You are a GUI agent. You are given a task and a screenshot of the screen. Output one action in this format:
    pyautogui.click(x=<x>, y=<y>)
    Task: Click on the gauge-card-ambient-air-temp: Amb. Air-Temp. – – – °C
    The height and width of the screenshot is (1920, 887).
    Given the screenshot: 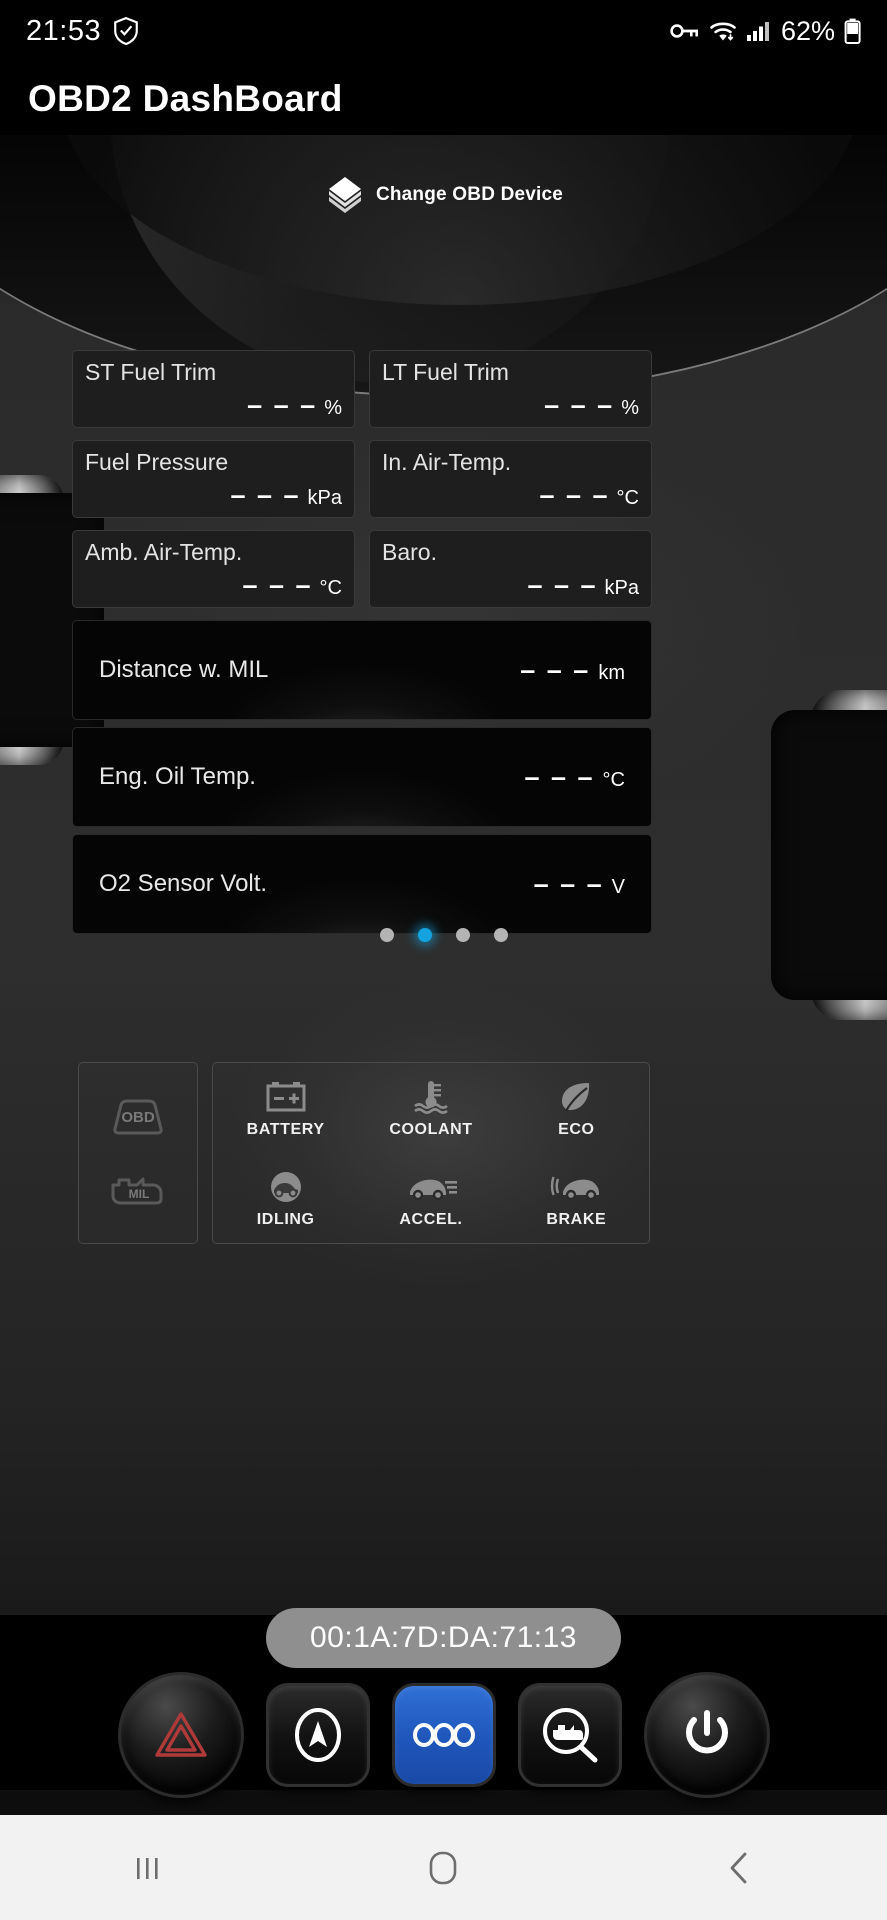 What is the action you would take?
    pyautogui.click(x=213, y=569)
    